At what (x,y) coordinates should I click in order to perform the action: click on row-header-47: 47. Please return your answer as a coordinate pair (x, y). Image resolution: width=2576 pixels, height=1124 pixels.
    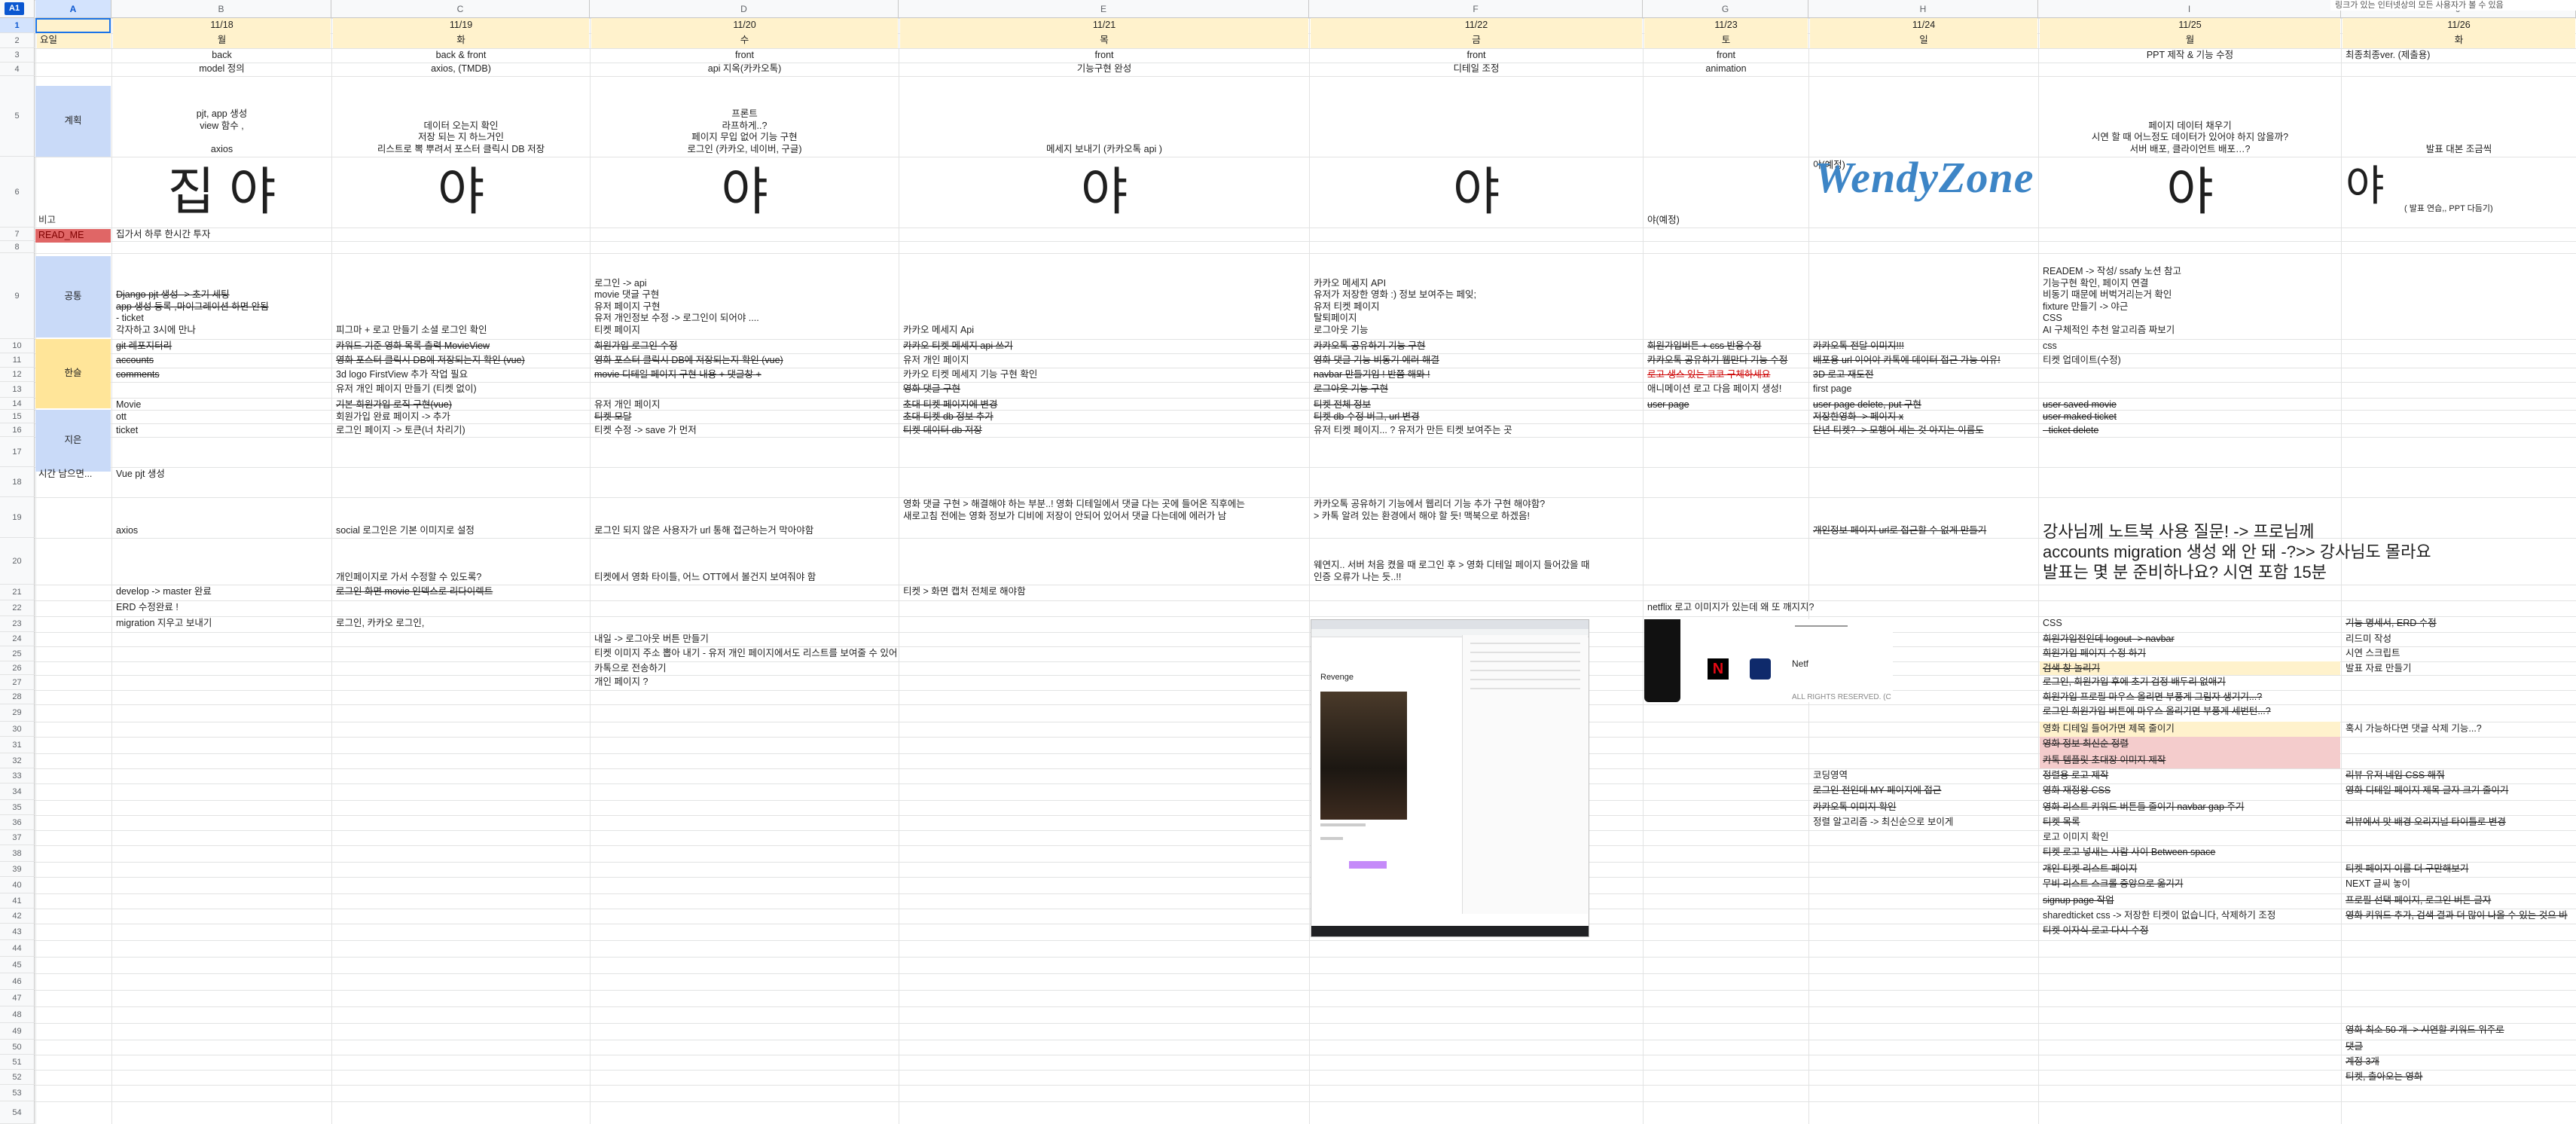
    Looking at the image, I should click on (18, 998).